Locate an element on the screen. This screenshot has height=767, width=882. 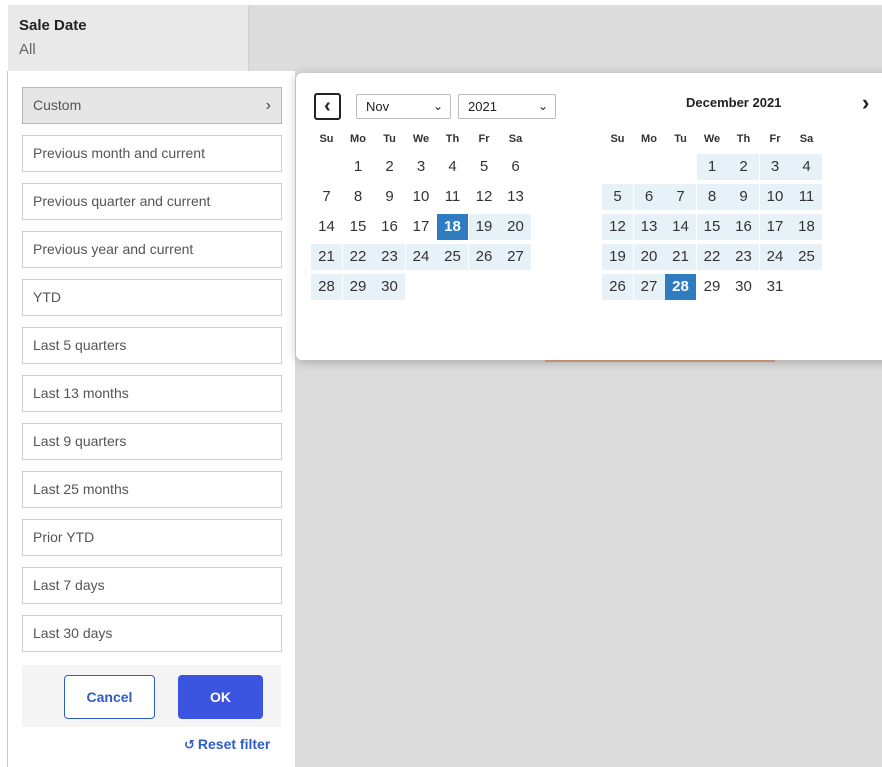
prev-month-button: ‹ is located at coordinates (327, 106).